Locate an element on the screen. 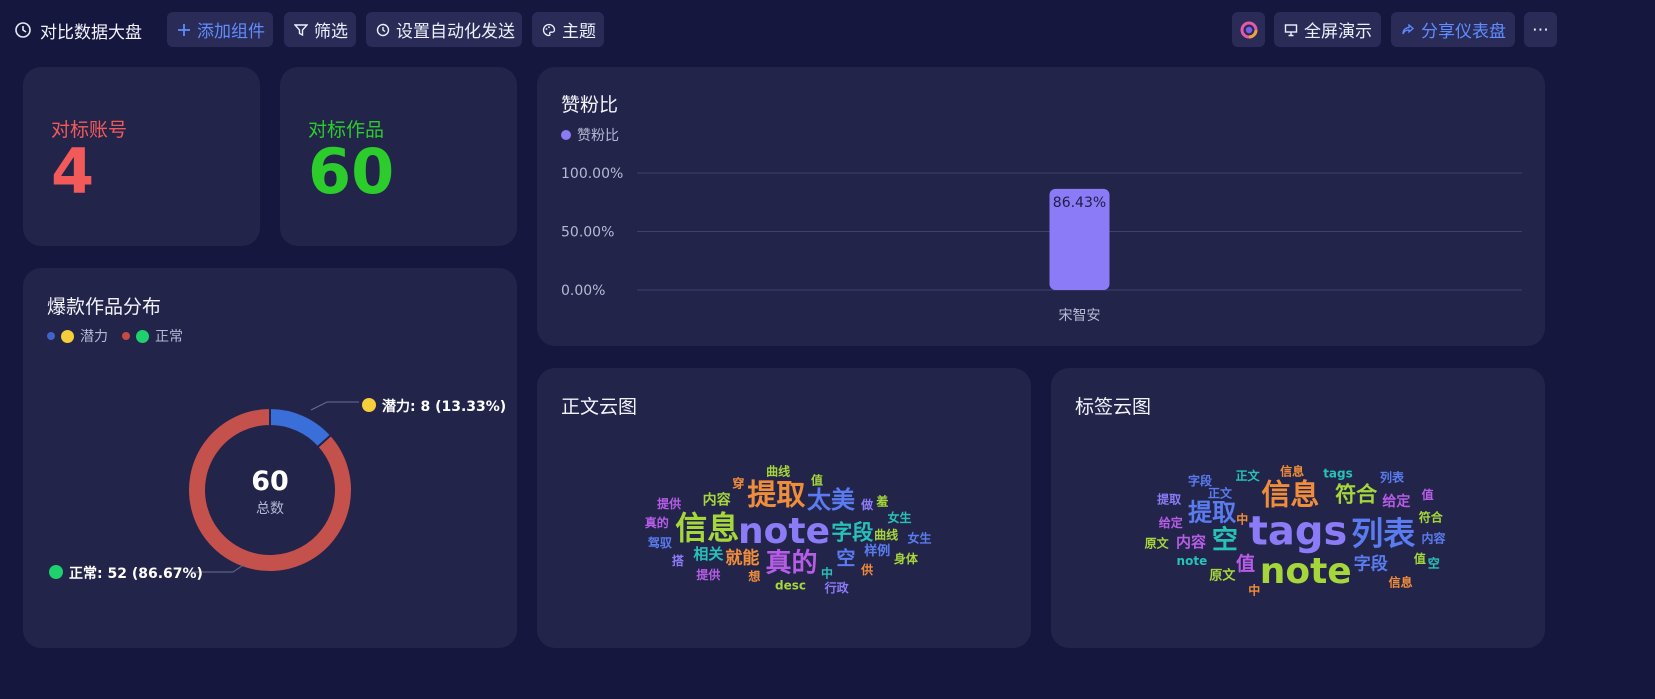  text-cloud-word-8: 相关 is located at coordinates (708, 554).